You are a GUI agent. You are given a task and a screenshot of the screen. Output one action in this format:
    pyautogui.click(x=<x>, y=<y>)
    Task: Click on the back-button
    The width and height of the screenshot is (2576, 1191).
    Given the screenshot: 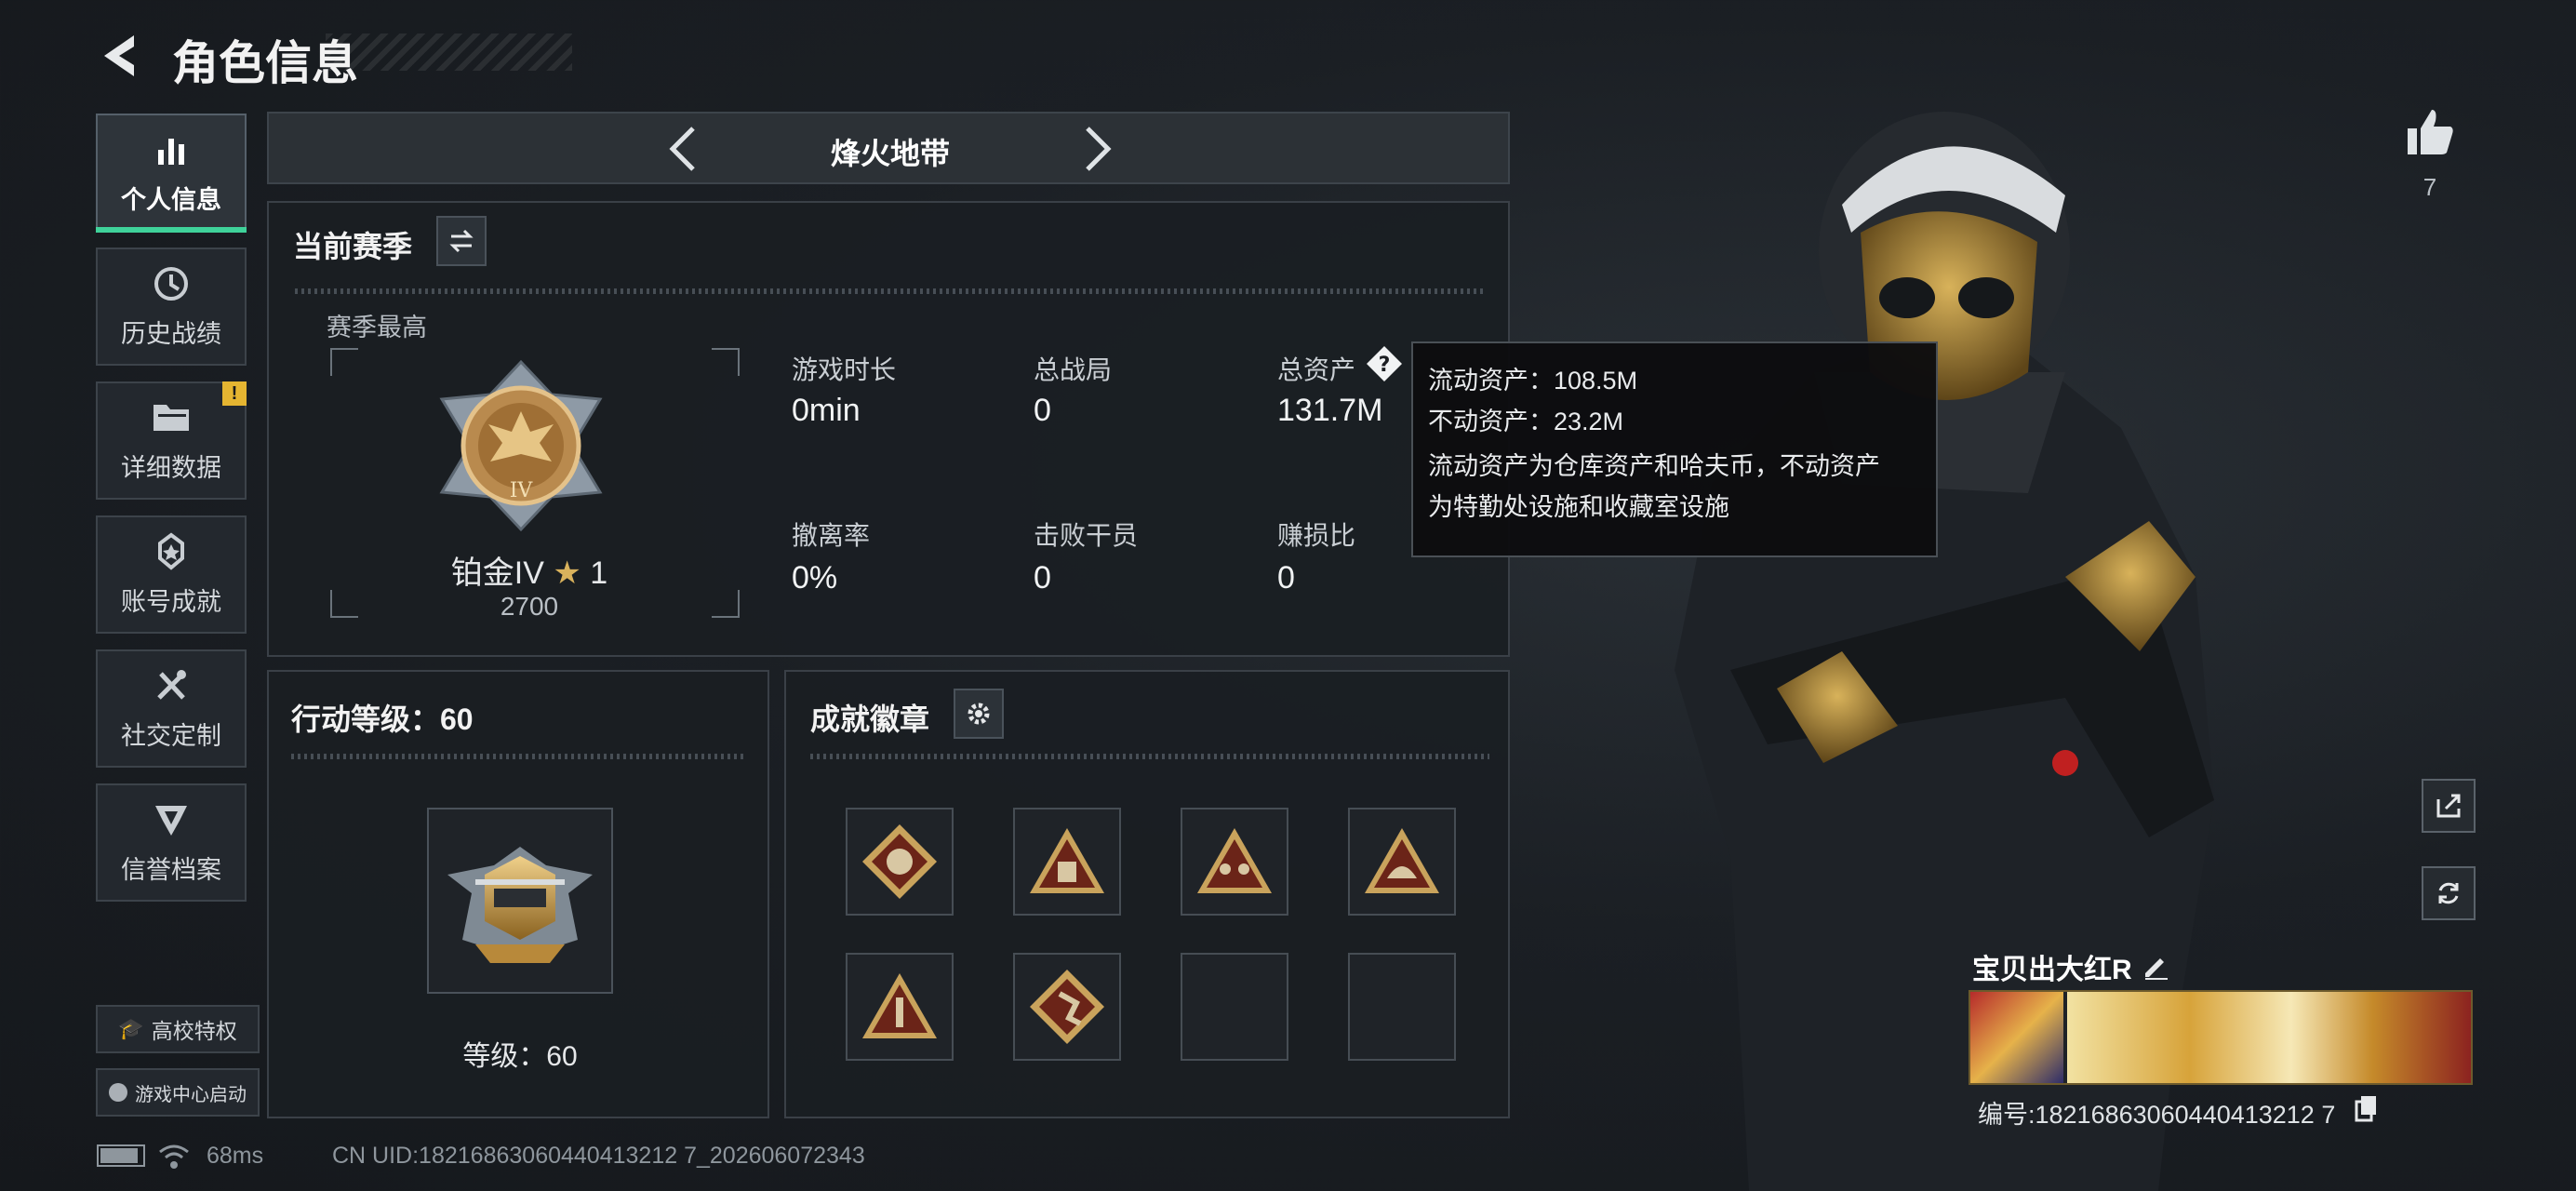 What is the action you would take?
    pyautogui.click(x=121, y=56)
    